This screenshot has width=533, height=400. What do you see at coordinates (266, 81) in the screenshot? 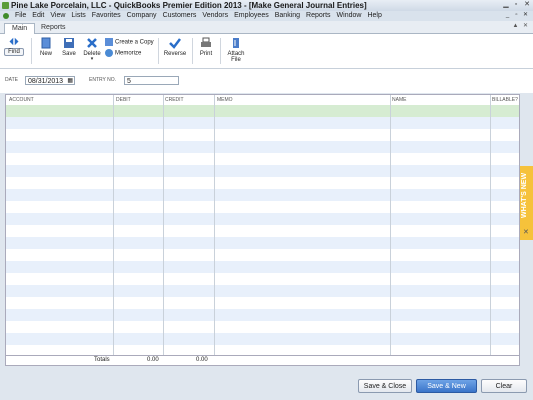
I see `journal-header-fields: DATE 08/31/2013 ▦ ENTRY NO. 5` at bounding box center [266, 81].